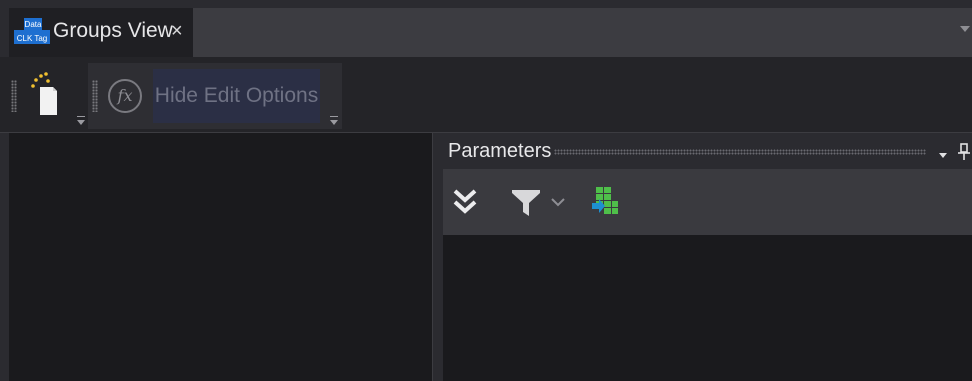  I want to click on function-fx-button: fx, so click(125, 96).